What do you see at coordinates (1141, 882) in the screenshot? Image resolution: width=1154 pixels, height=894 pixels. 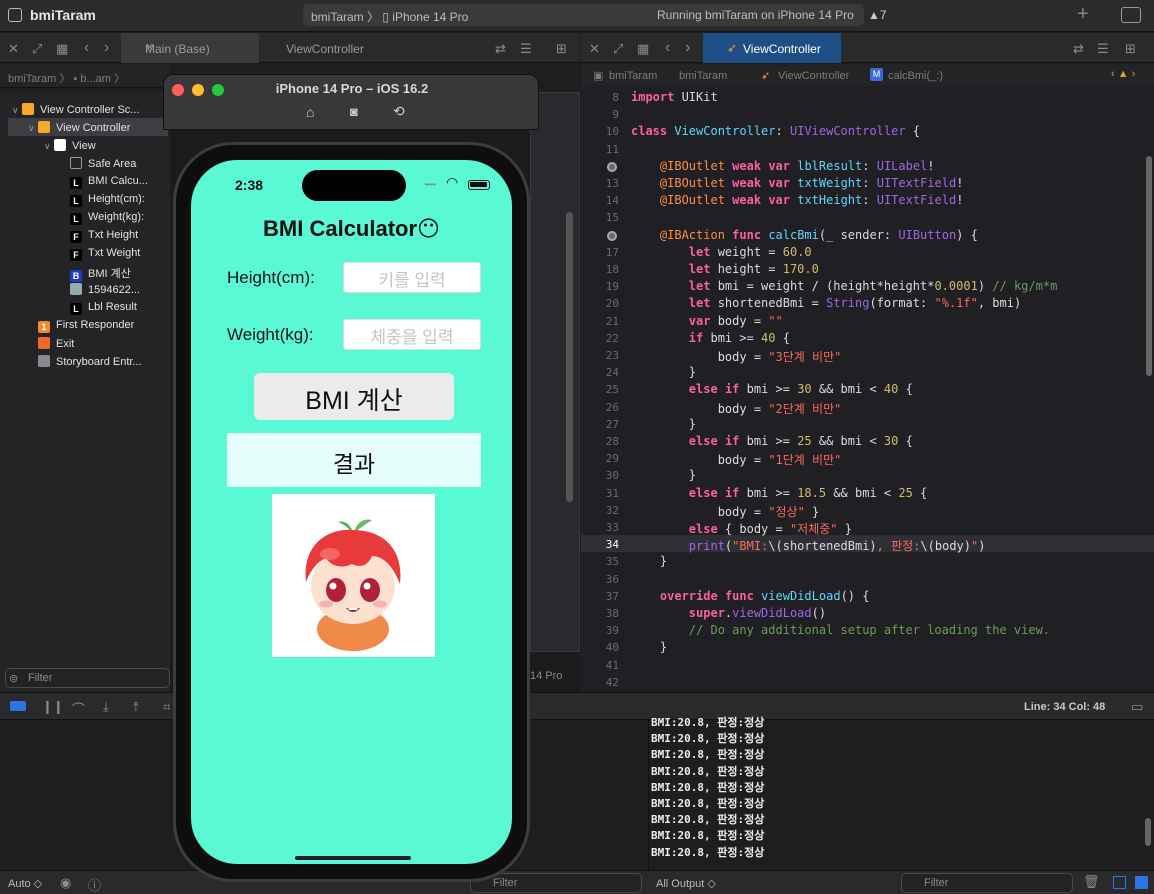 I see `show-console-icon` at bounding box center [1141, 882].